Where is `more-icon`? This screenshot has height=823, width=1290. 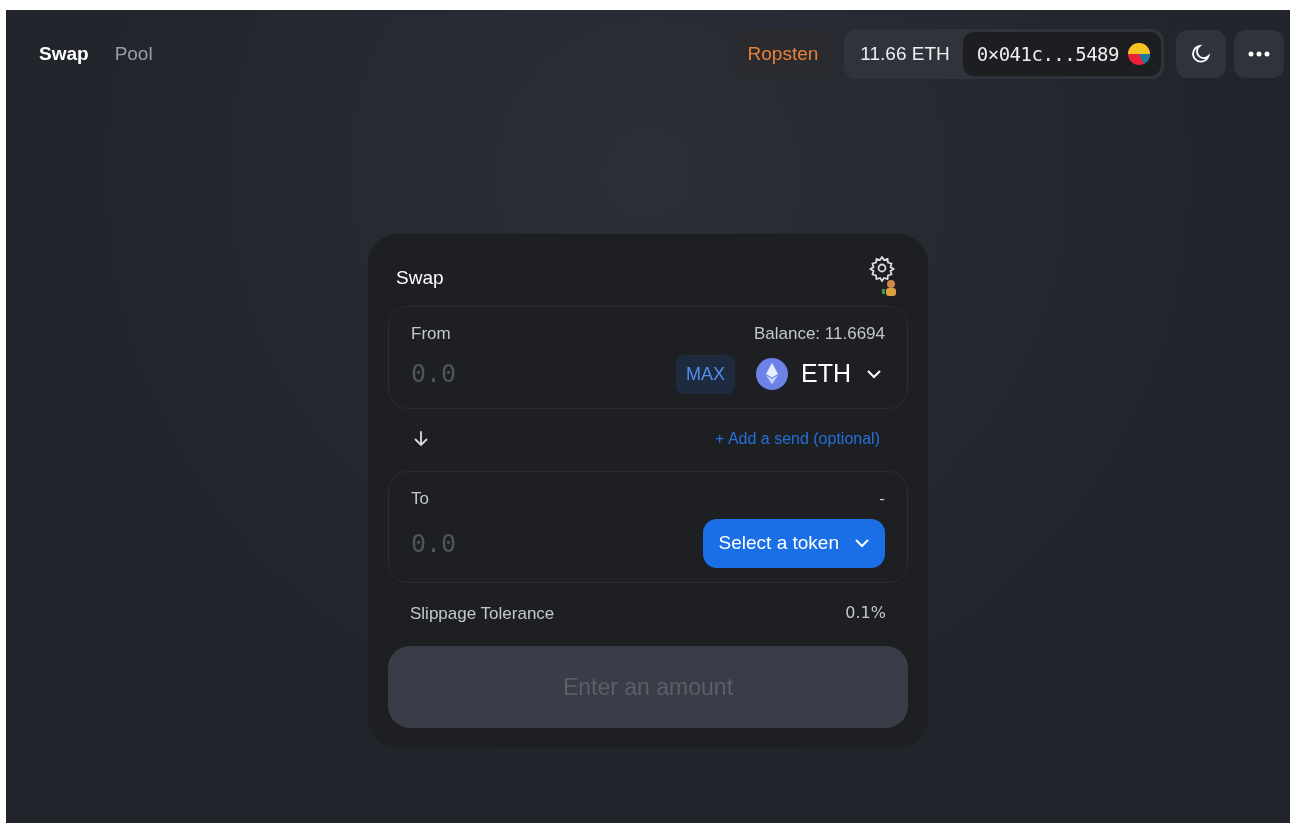 more-icon is located at coordinates (1259, 54).